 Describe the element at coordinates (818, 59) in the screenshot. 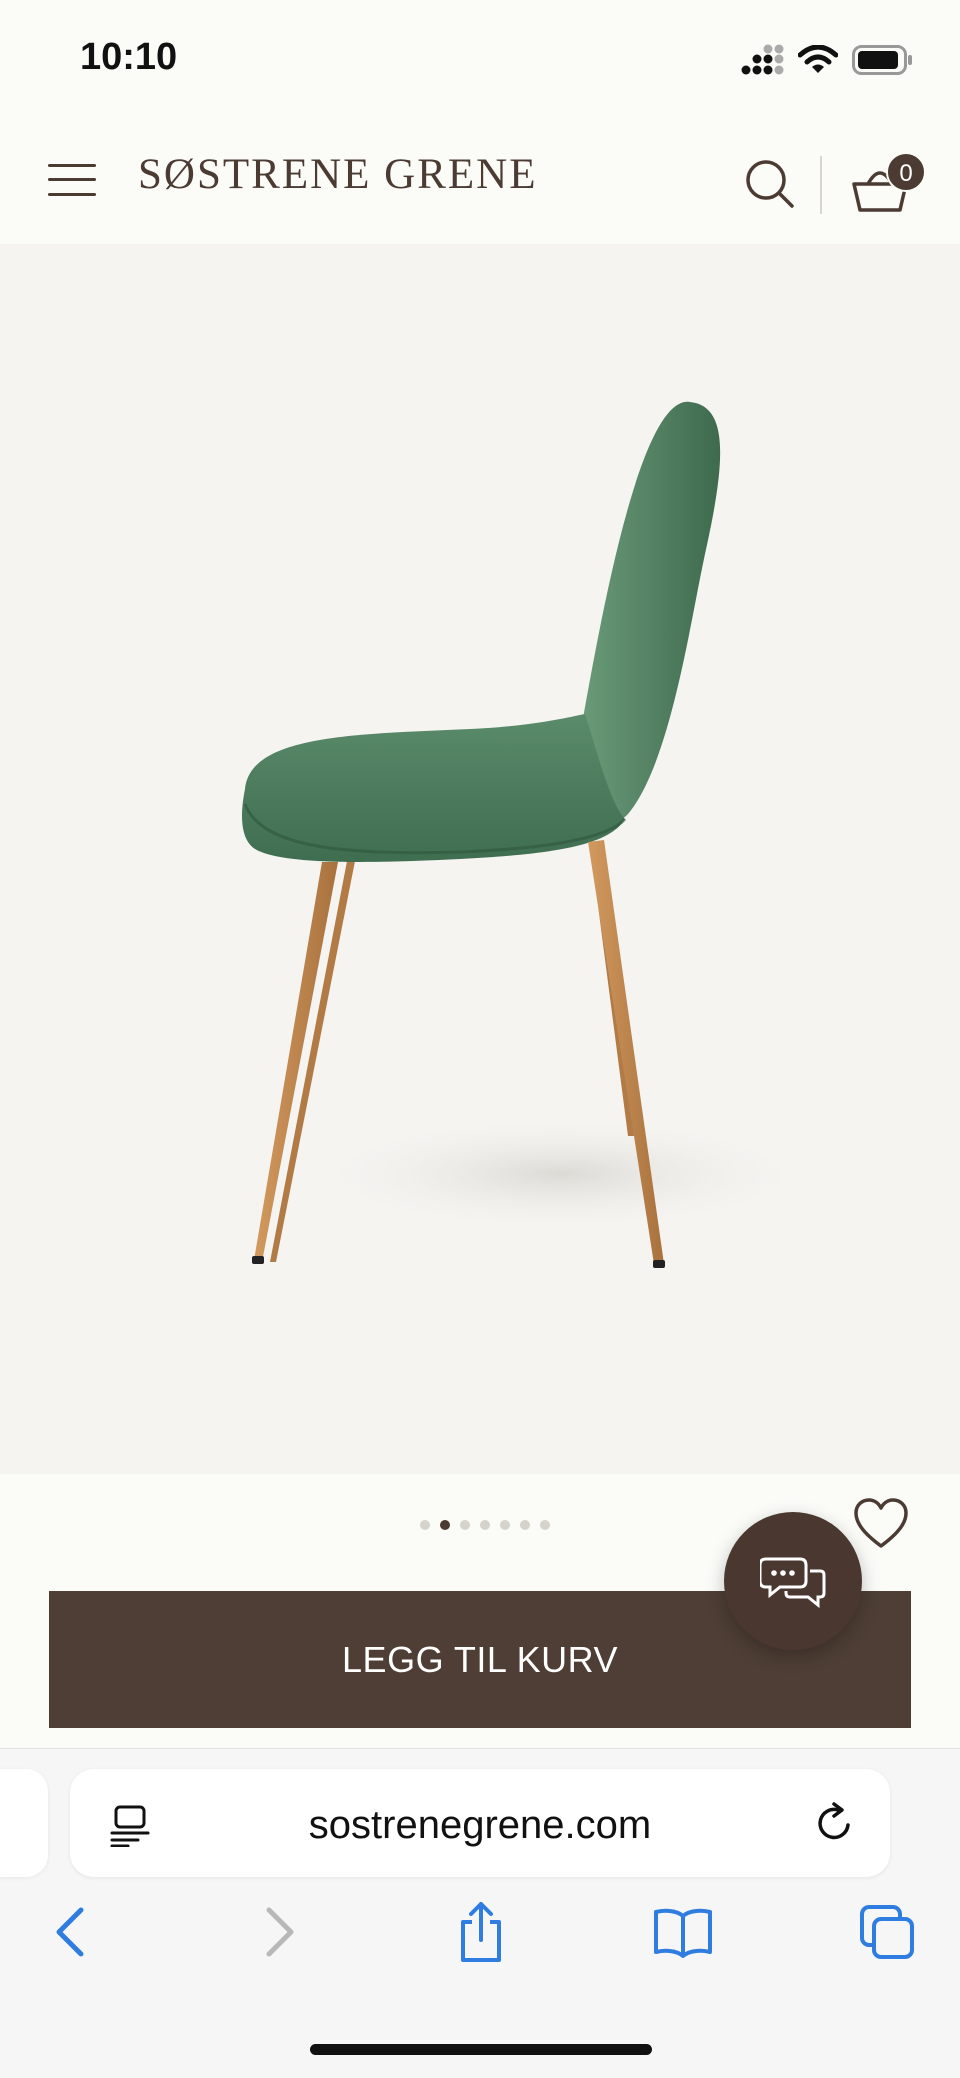

I see `wifi-icon` at that location.